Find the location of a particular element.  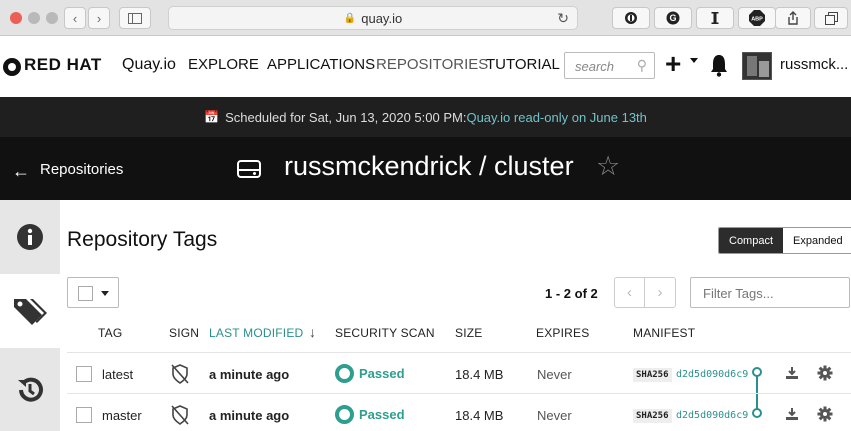

search-icon: ⚲ is located at coordinates (641, 65).